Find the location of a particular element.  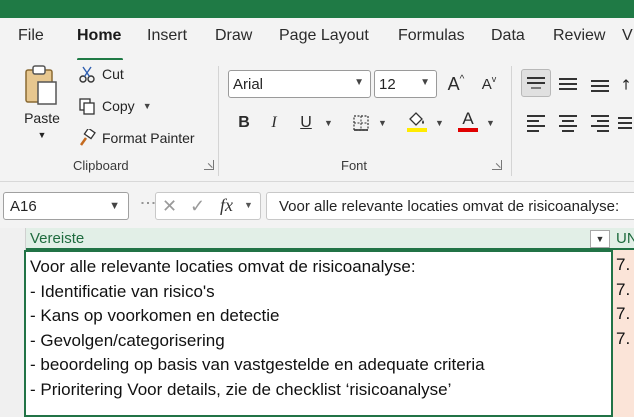

orientation-button: ↗ is located at coordinates (624, 84).